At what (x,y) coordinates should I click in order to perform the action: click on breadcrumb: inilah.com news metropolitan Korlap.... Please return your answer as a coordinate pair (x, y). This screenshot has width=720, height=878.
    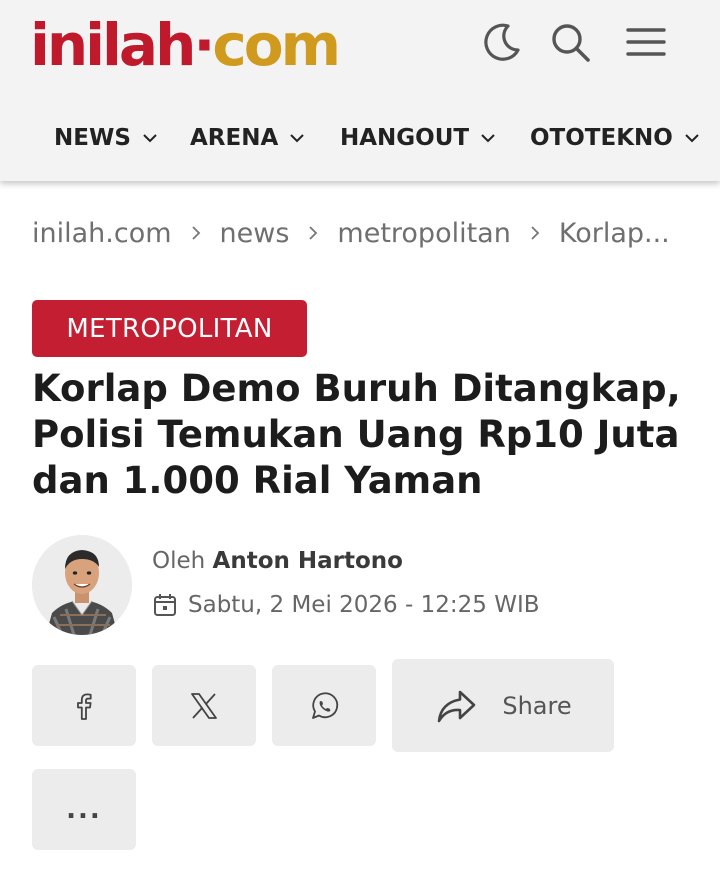
    Looking at the image, I should click on (351, 233).